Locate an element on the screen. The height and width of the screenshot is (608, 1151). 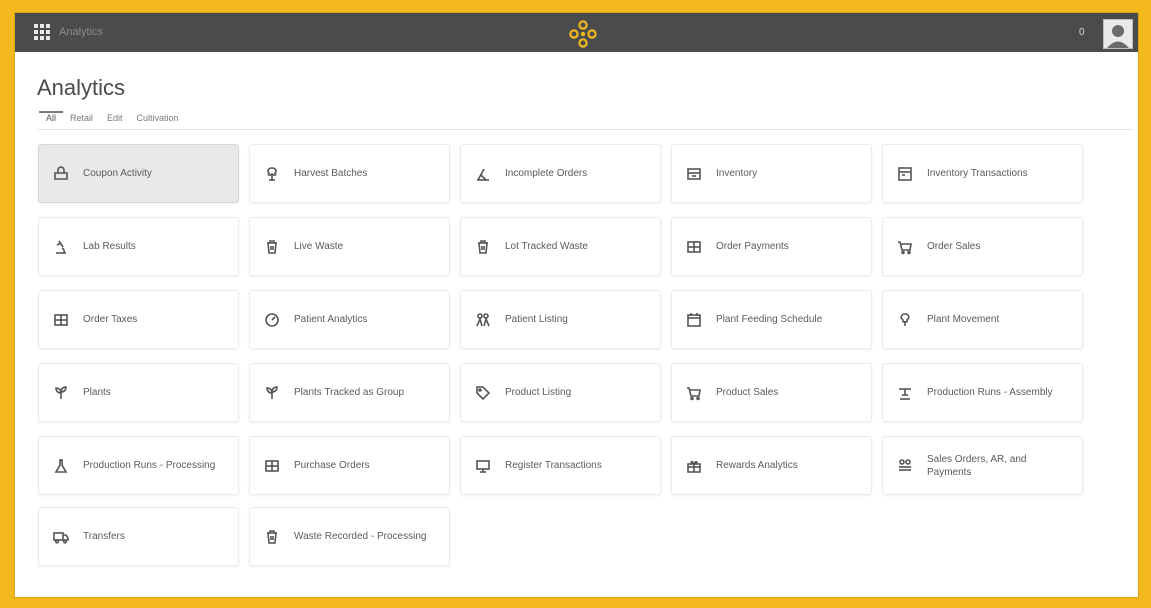
report-card-label: Product Listing is located at coordinates (538, 392).